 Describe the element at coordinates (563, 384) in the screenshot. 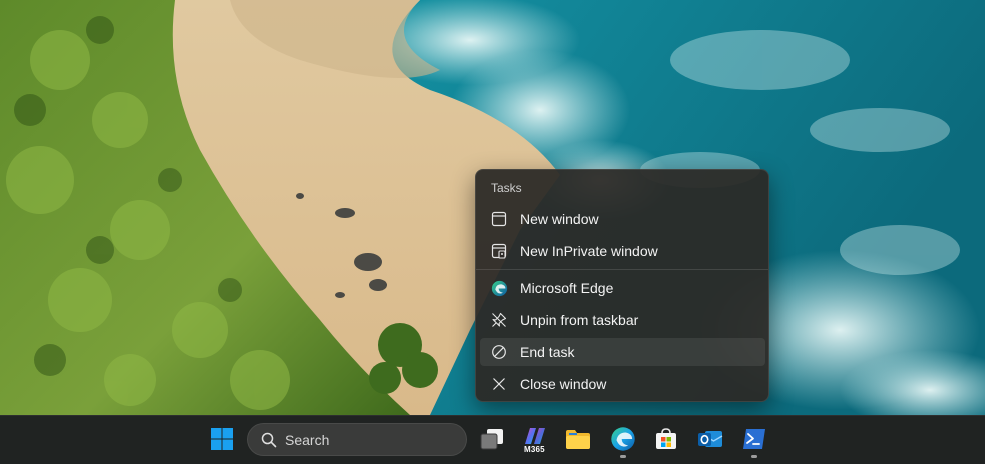

I see `menu-item-label: Close window` at that location.